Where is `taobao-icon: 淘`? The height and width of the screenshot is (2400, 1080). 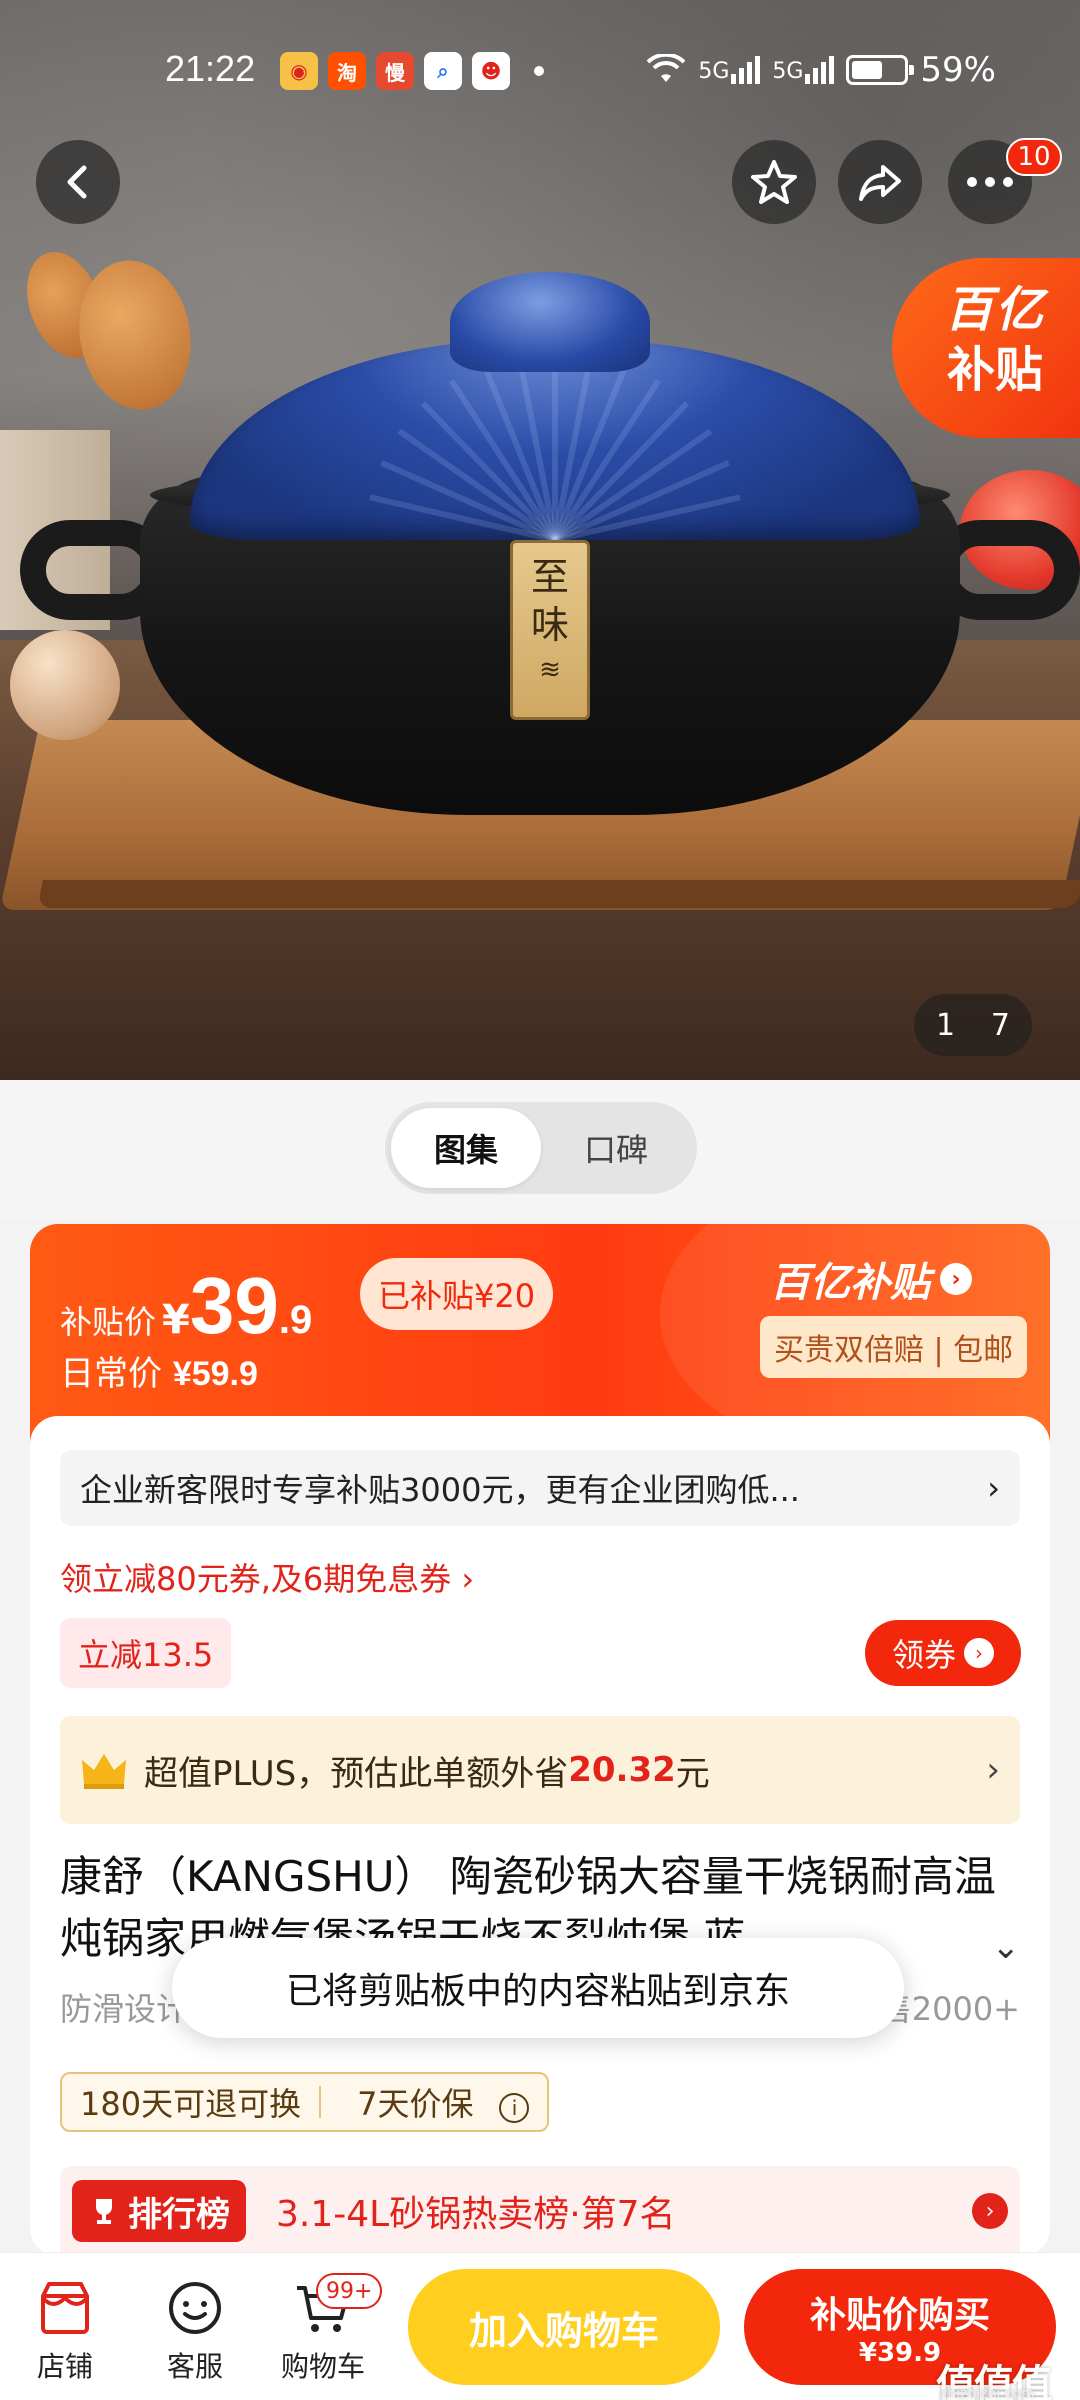
taobao-icon: 淘 is located at coordinates (347, 71).